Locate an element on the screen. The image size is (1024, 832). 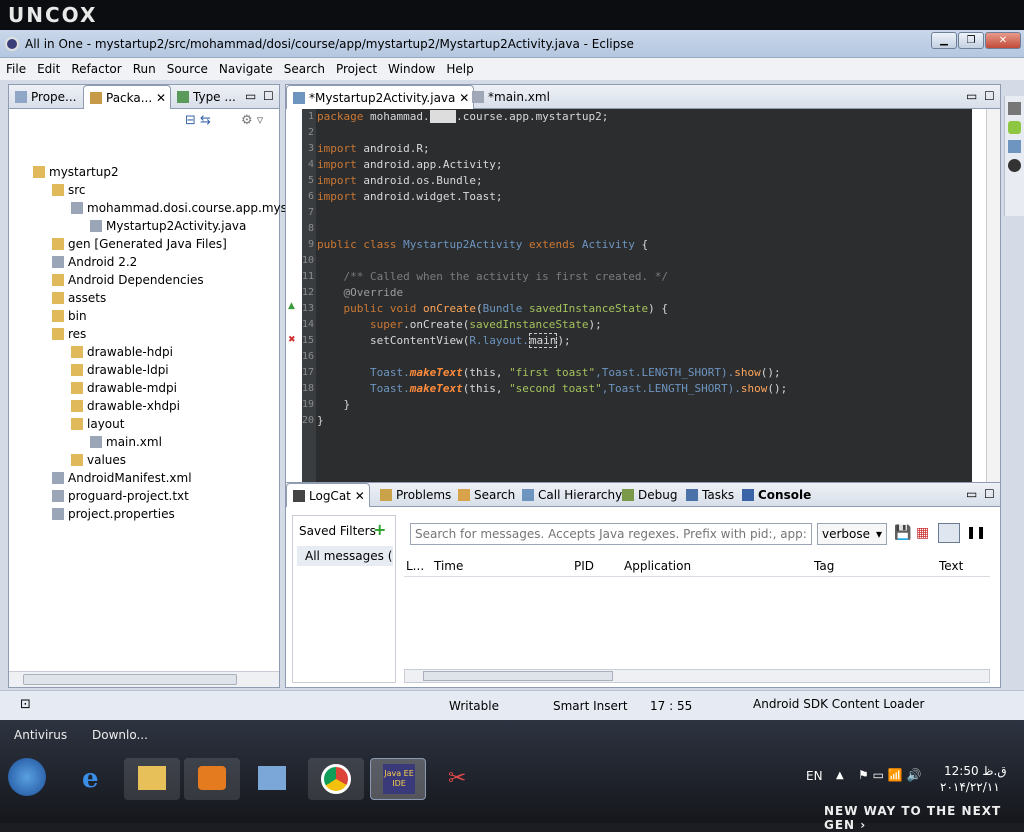
maximize-button: ❐ is located at coordinates (971, 40).